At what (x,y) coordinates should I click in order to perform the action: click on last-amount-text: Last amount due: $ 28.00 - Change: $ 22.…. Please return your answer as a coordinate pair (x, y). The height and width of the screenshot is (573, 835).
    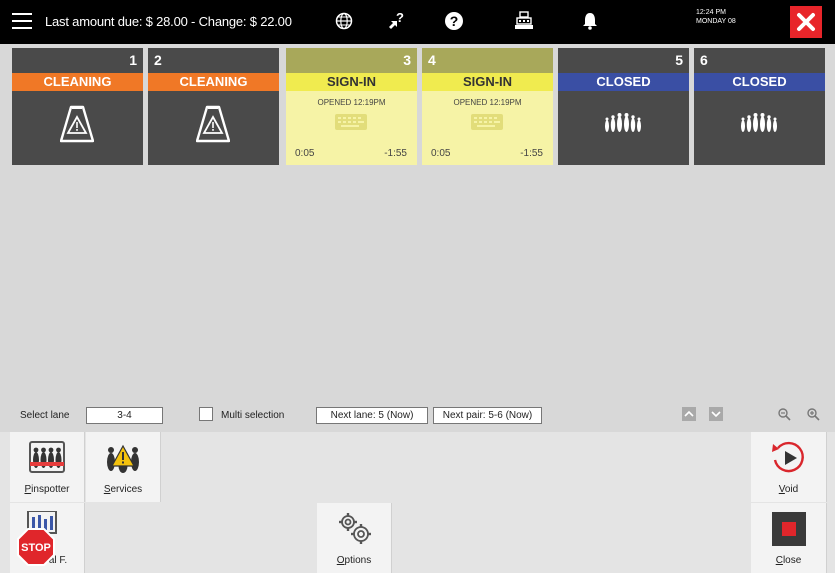
    Looking at the image, I should click on (168, 21).